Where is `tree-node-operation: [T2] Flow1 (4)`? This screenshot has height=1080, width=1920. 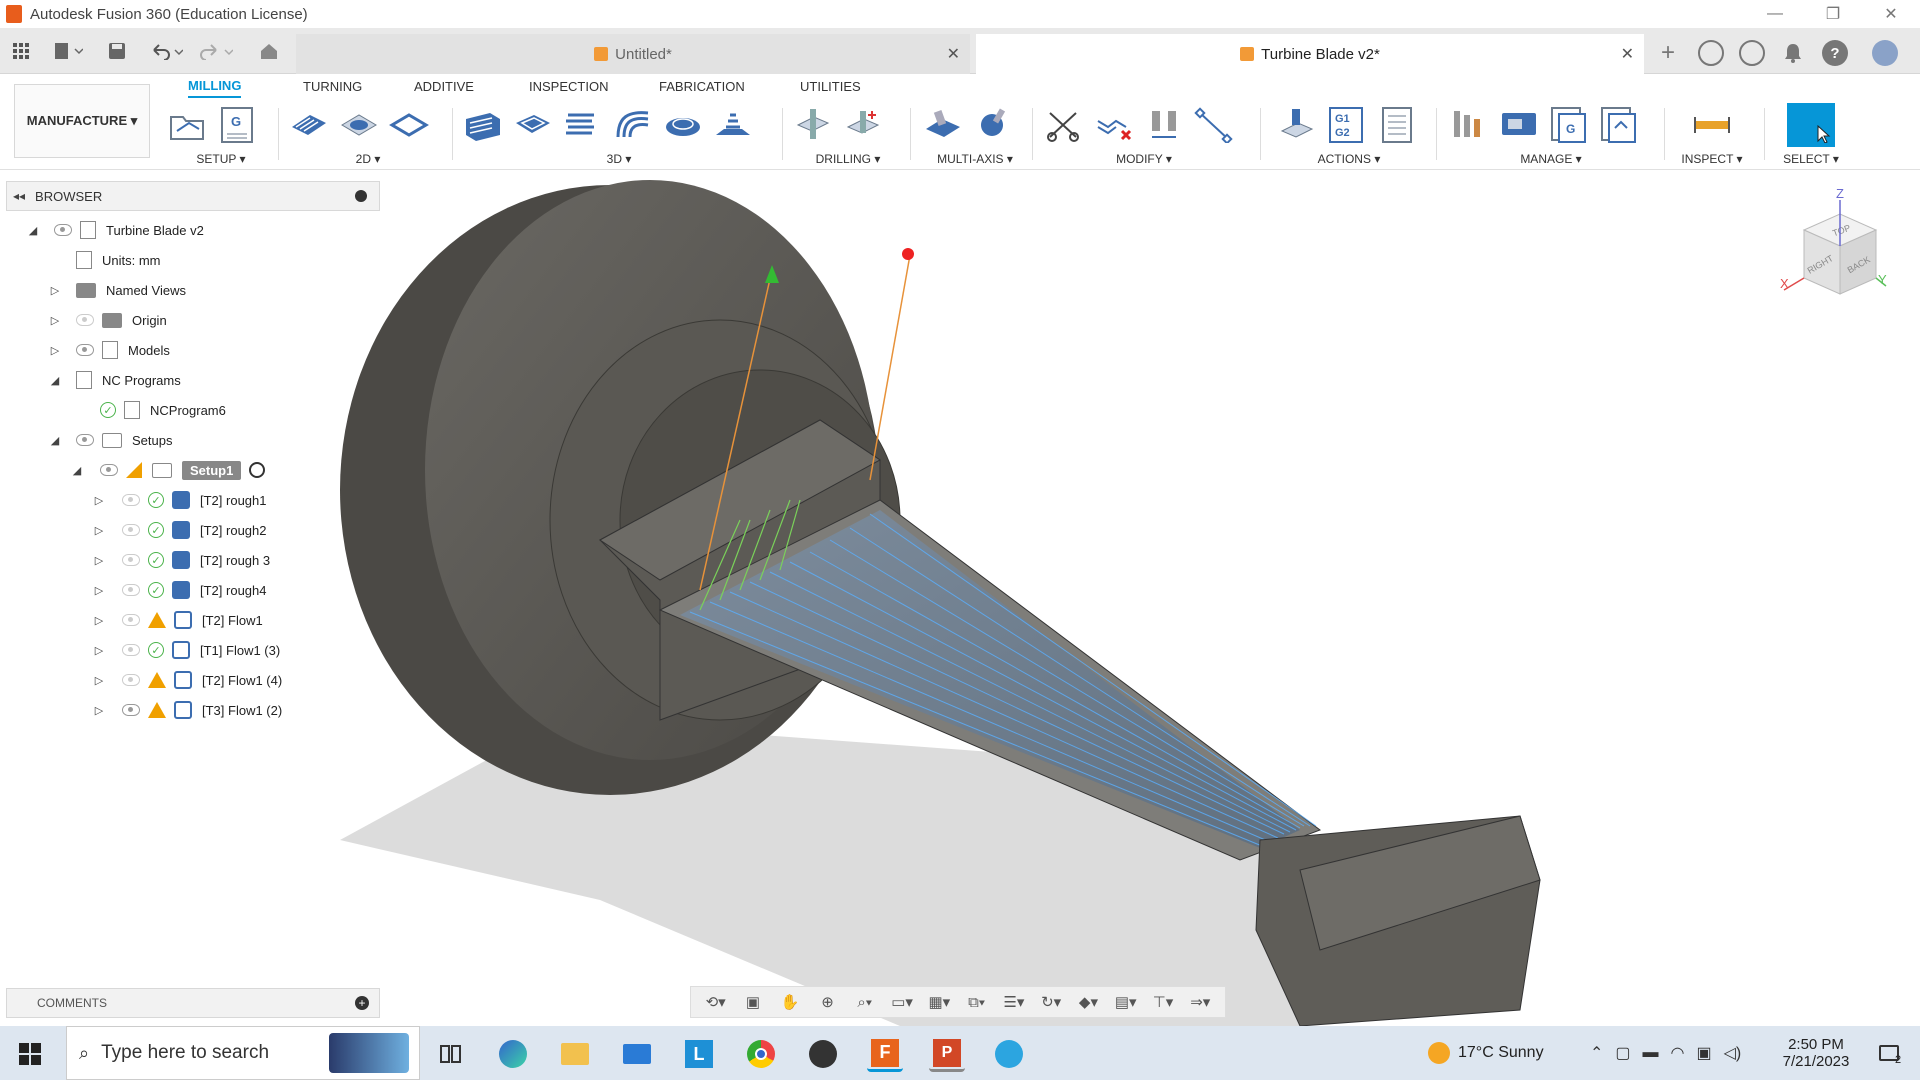
tree-node-operation: [T2] Flow1 (4) is located at coordinates (203, 680).